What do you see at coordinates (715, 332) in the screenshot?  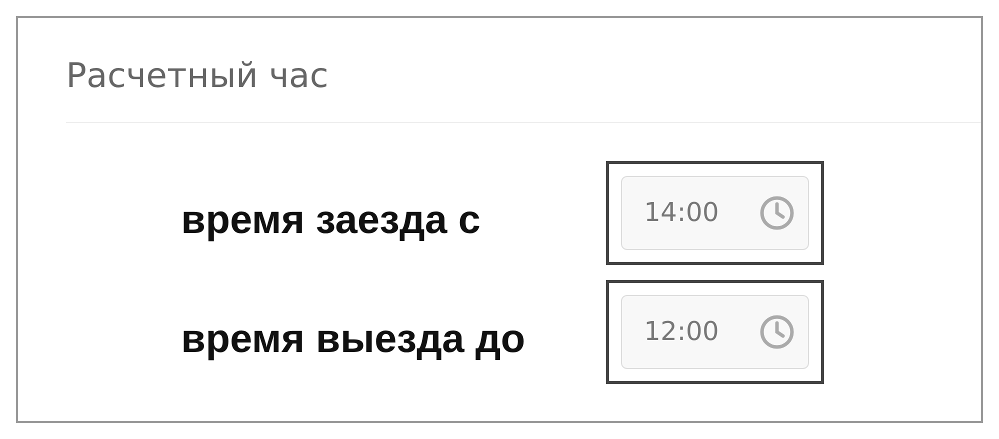 I see `time-field: 12:00` at bounding box center [715, 332].